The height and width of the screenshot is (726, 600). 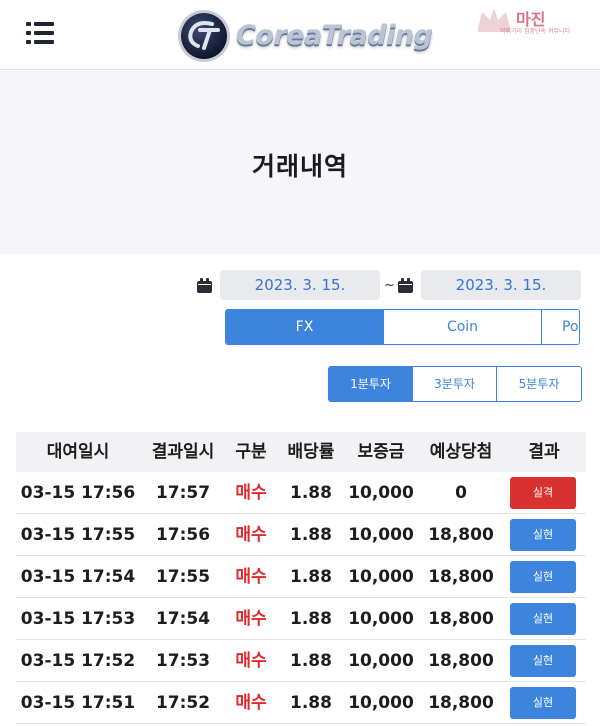 I want to click on market-tabs: FX Coin Pov, so click(x=402, y=327).